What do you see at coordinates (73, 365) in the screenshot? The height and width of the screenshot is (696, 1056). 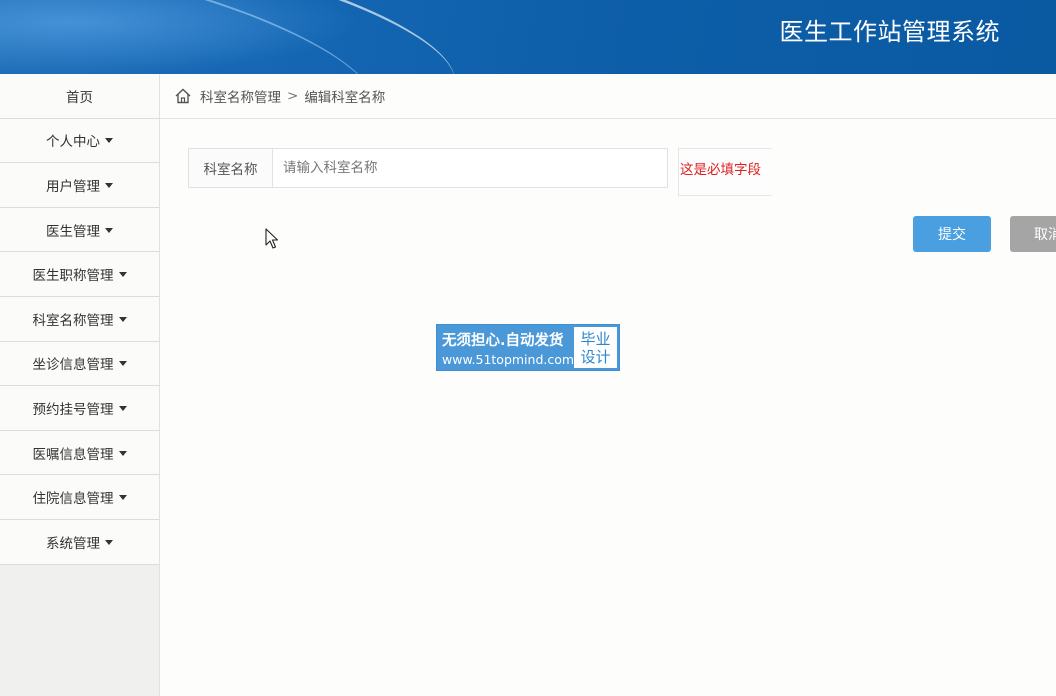 I see `sidebar-item-label: 坐诊信息管理` at bounding box center [73, 365].